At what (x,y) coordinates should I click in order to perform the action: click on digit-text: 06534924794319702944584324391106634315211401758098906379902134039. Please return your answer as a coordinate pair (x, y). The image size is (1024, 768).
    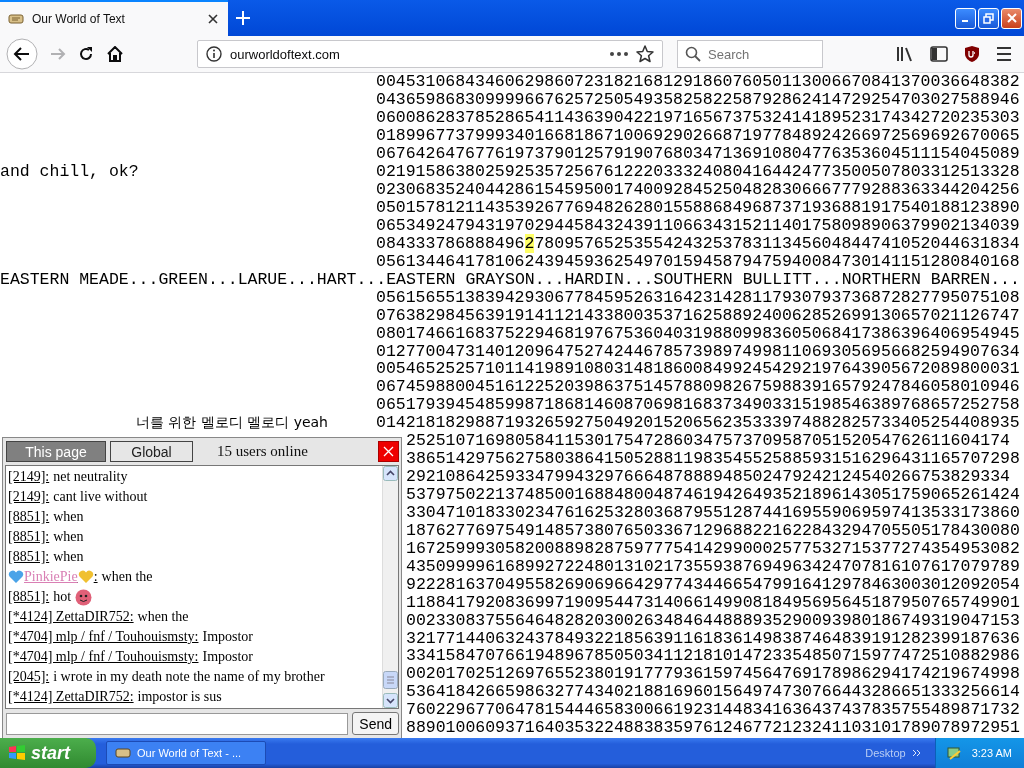
    Looking at the image, I should click on (698, 225).